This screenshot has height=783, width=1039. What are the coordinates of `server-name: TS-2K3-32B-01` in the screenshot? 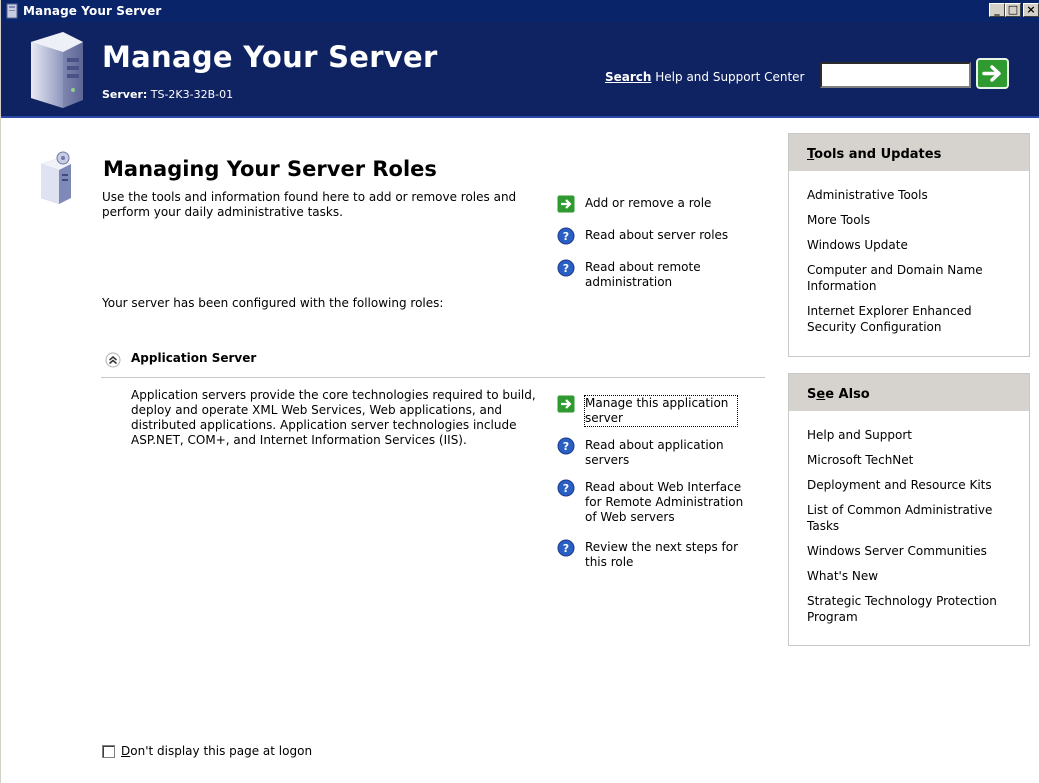 It's located at (192, 94).